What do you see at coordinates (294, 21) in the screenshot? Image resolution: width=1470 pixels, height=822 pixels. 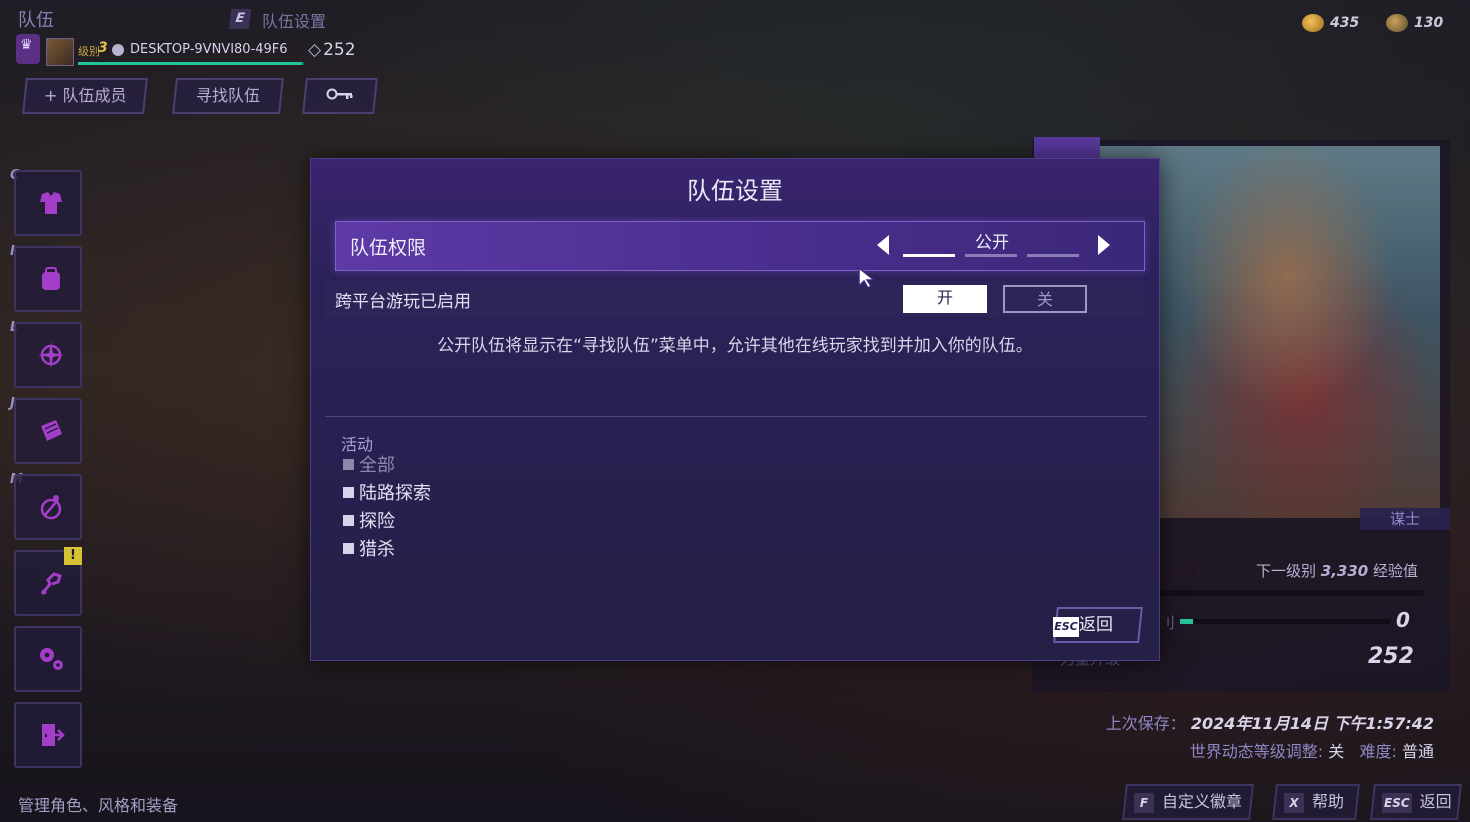 I see `sub-title: 队伍设置` at bounding box center [294, 21].